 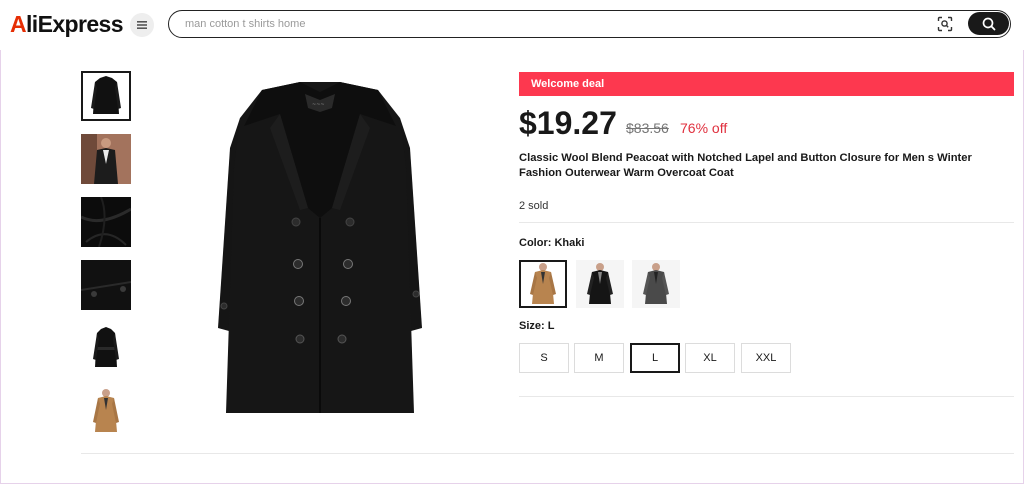 I want to click on sold-count: 2 sold, so click(x=534, y=206).